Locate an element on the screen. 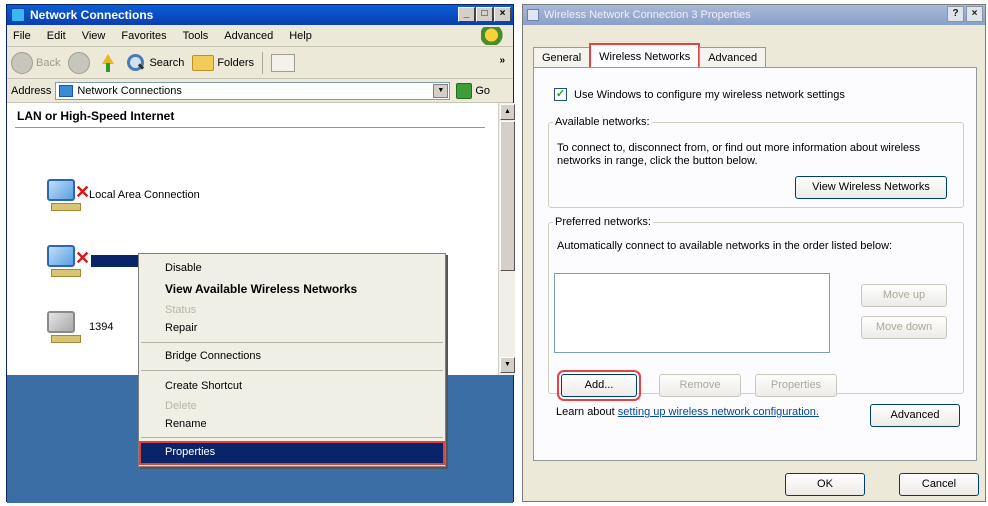  remove-network-button: Remove is located at coordinates (700, 385).